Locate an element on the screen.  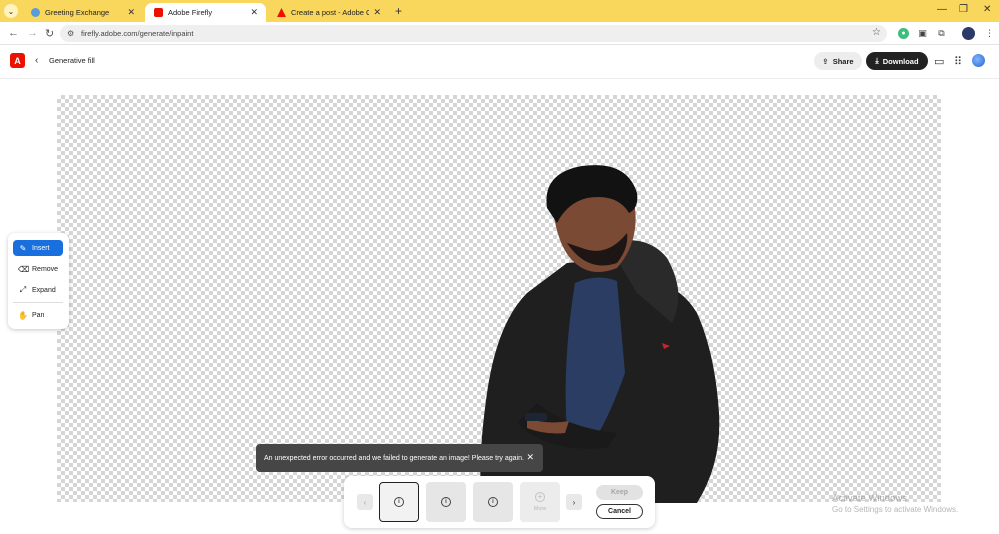
tool-insert: ✎ Insert is located at coordinates (38, 248).